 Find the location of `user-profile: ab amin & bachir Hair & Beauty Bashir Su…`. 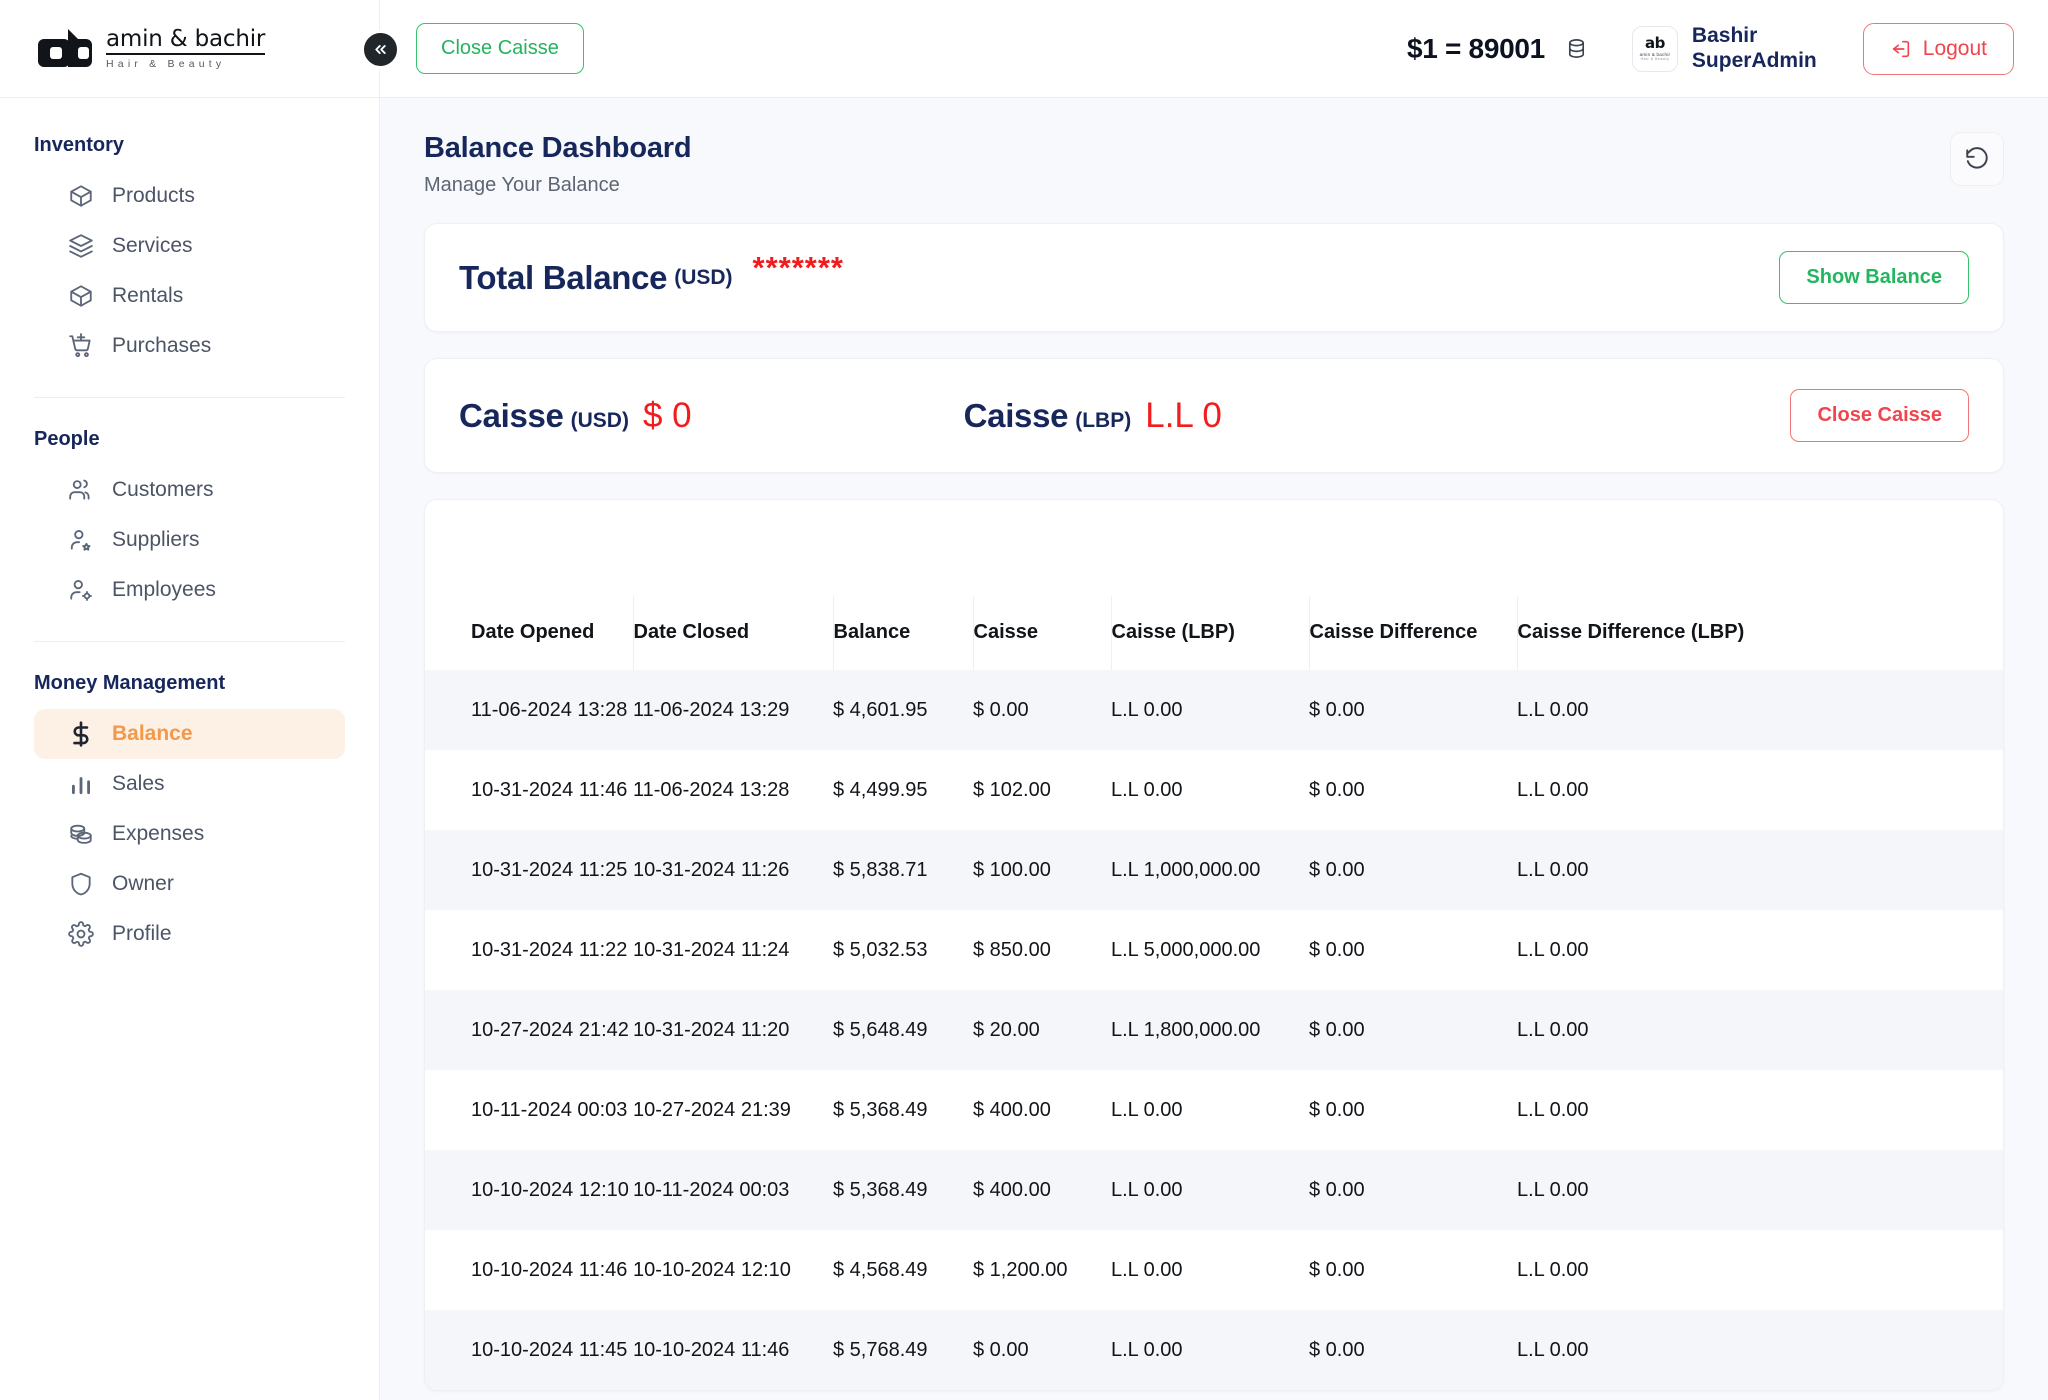

user-profile: ab amin & bachir Hair & Beauty Bashir Su… is located at coordinates (1724, 49).